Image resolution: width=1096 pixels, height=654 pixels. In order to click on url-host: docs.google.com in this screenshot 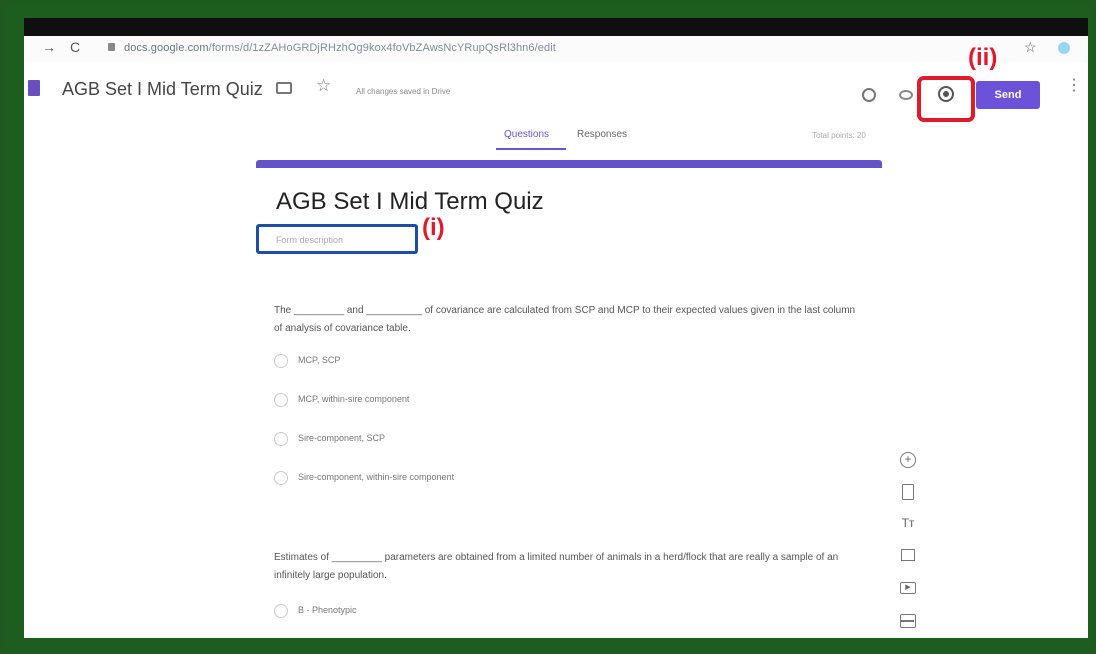, I will do `click(166, 48)`.